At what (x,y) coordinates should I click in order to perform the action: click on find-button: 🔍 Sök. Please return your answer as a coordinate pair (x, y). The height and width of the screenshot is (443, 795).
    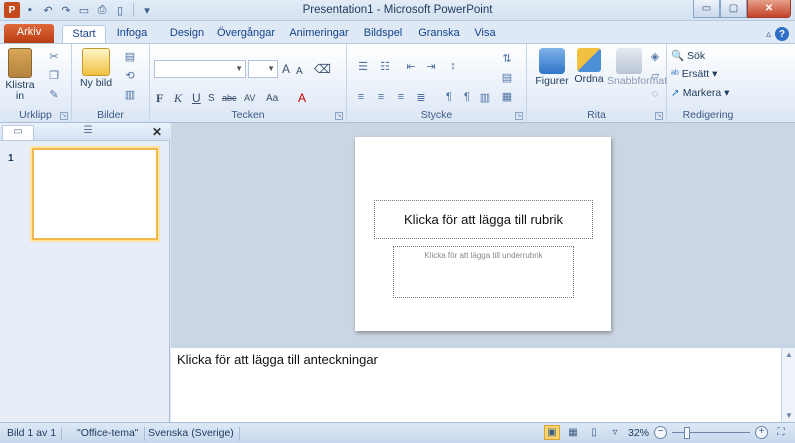
    Looking at the image, I should click on (688, 55).